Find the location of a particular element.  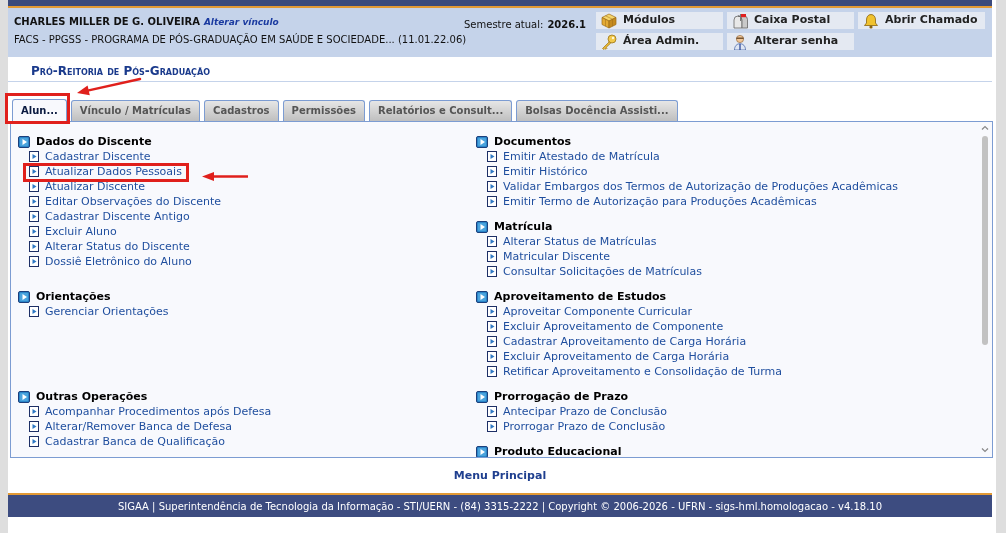

menu-link: Alterar Status do Discente is located at coordinates (117, 246).